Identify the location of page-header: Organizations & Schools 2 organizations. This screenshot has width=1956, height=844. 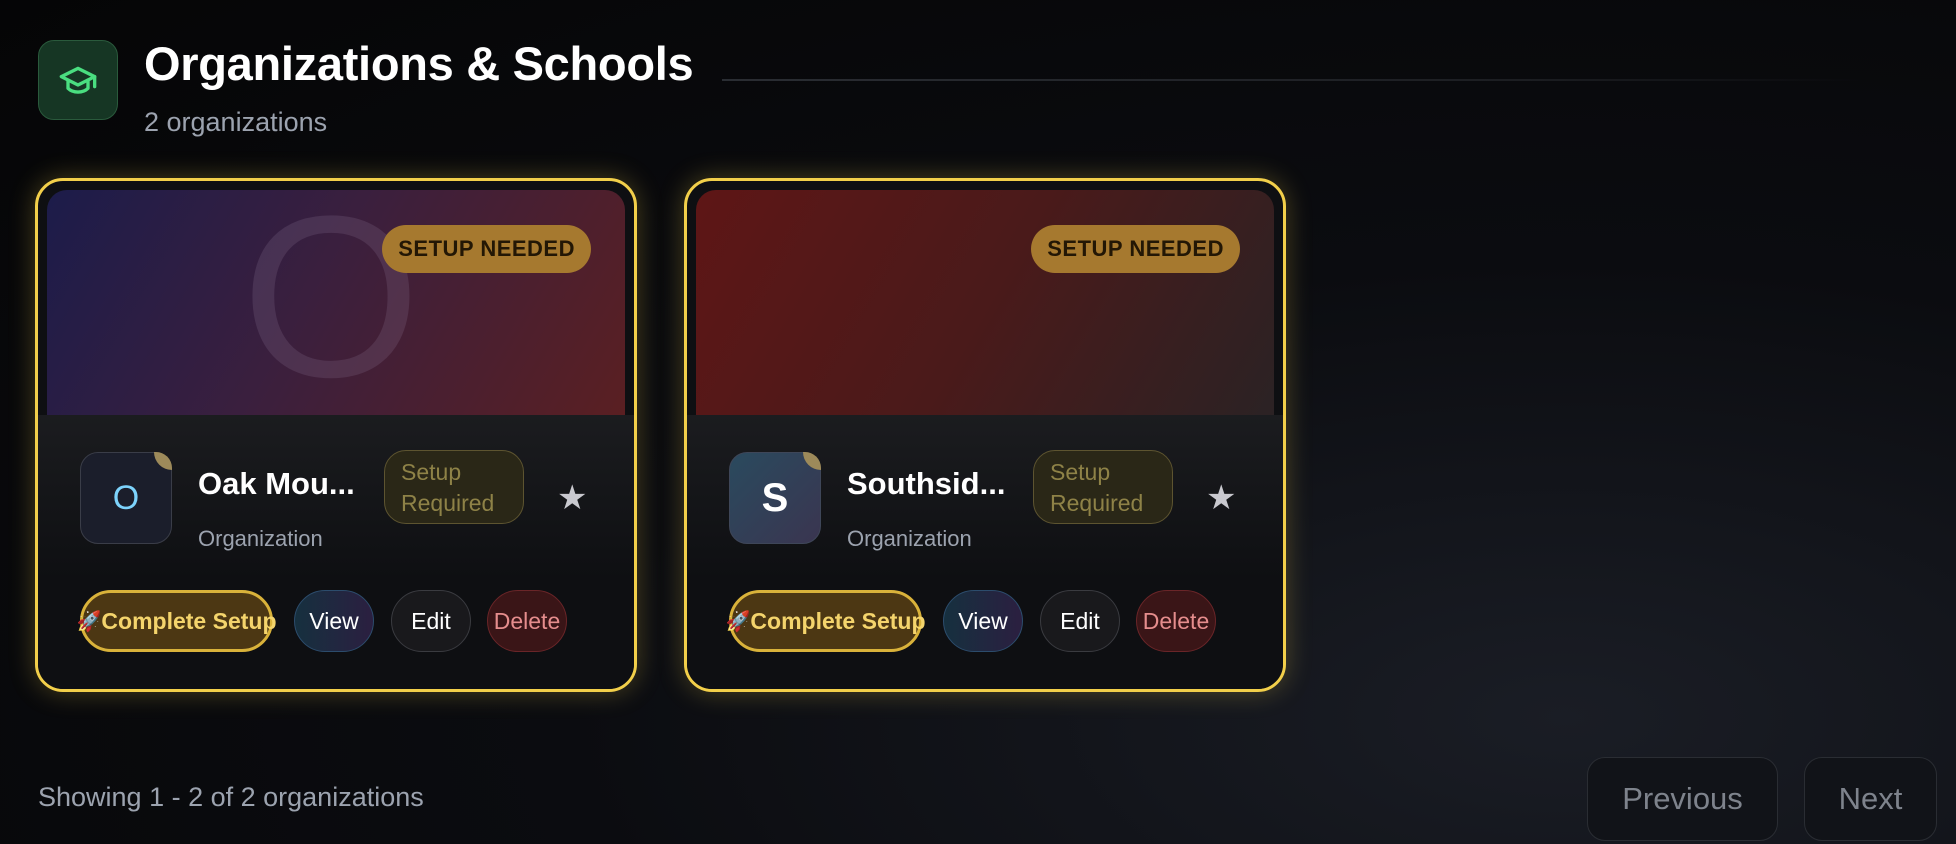
(366, 87).